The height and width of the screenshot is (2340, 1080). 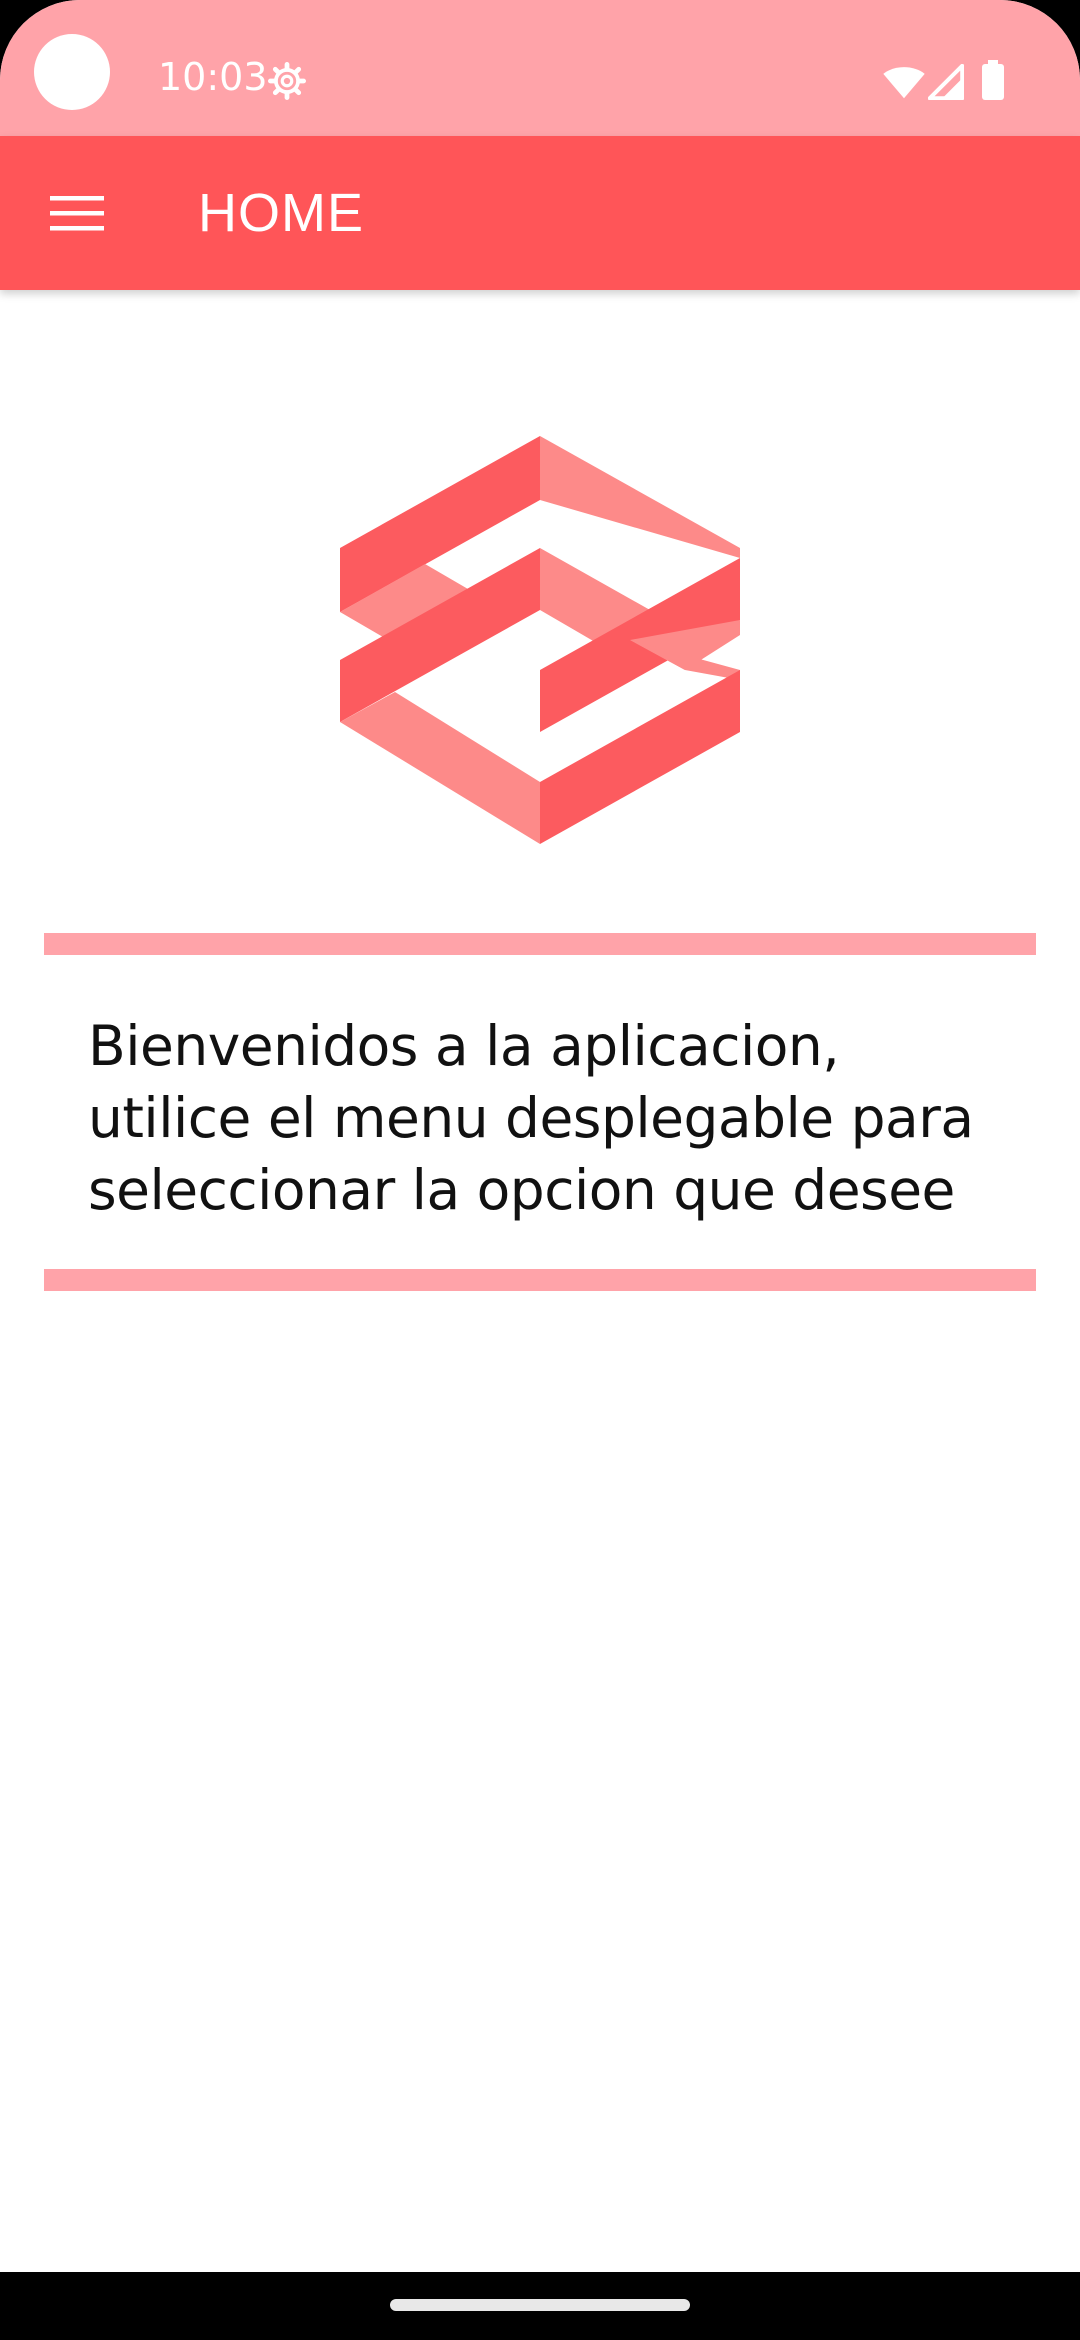 What do you see at coordinates (540, 213) in the screenshot?
I see `app-bar: HOME` at bounding box center [540, 213].